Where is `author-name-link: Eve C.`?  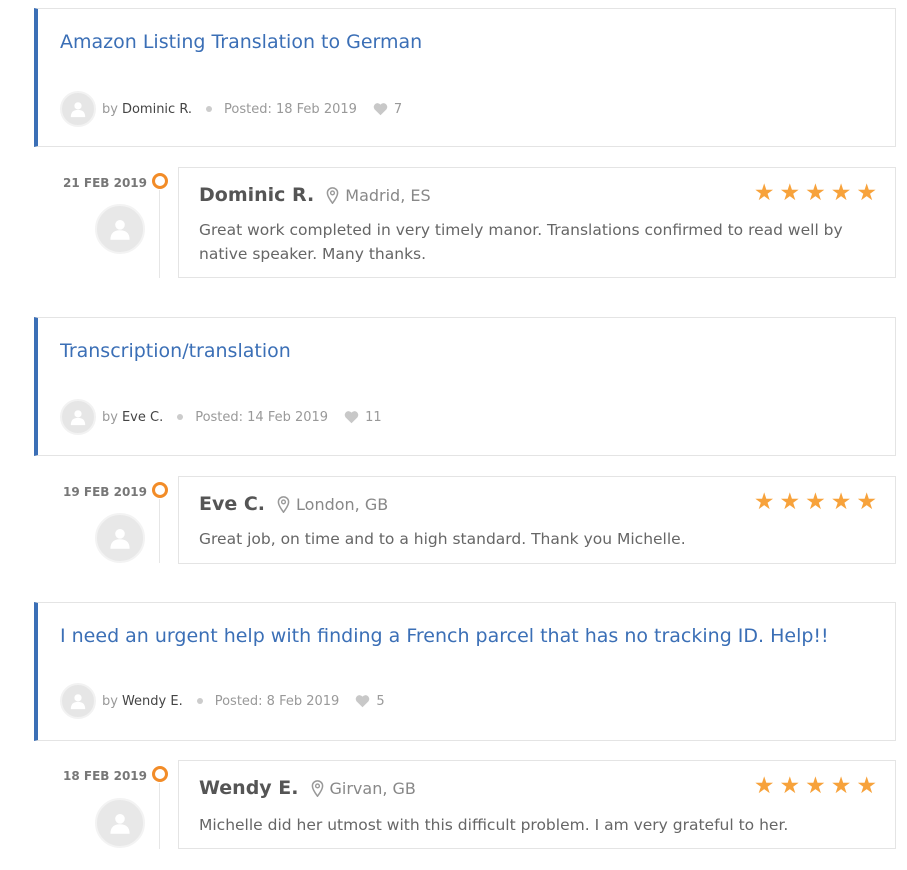
author-name-link: Eve C. is located at coordinates (142, 417).